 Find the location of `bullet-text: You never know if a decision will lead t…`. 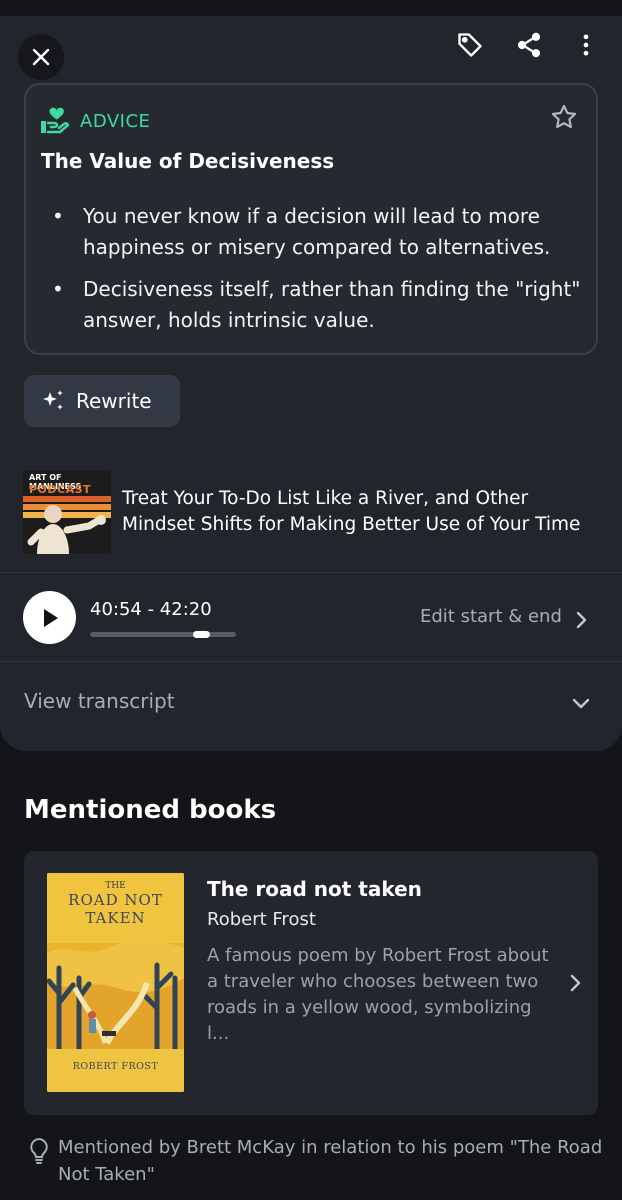

bullet-text: You never know if a decision will lead t… is located at coordinates (317, 231).